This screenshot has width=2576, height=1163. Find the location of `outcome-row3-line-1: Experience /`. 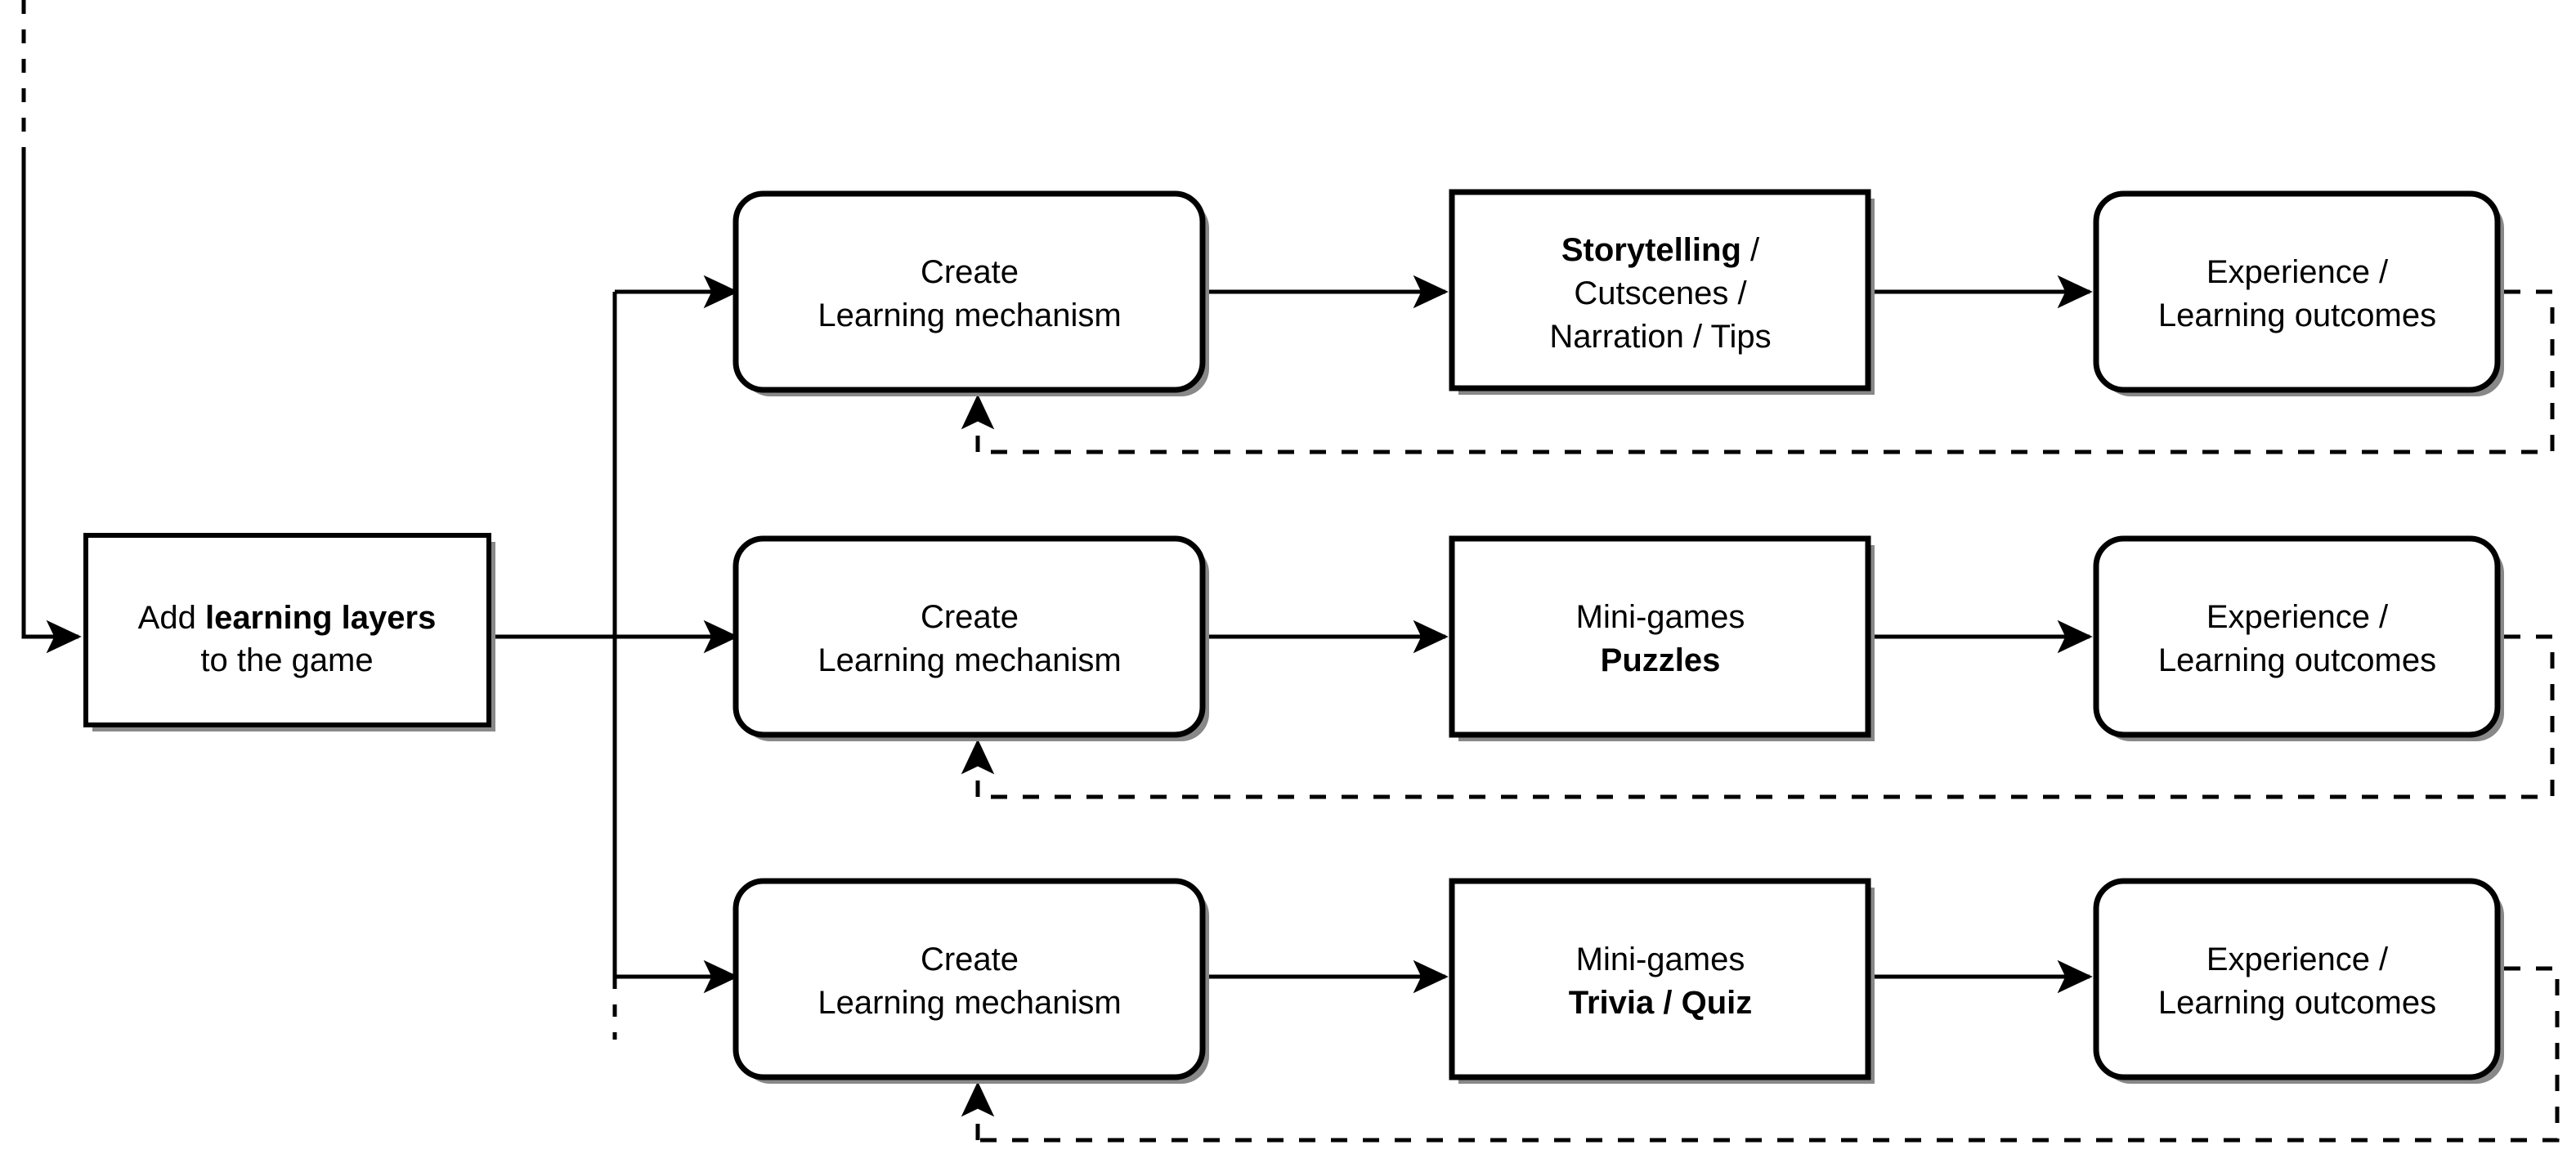

outcome-row3-line-1: Experience / is located at coordinates (2297, 959).